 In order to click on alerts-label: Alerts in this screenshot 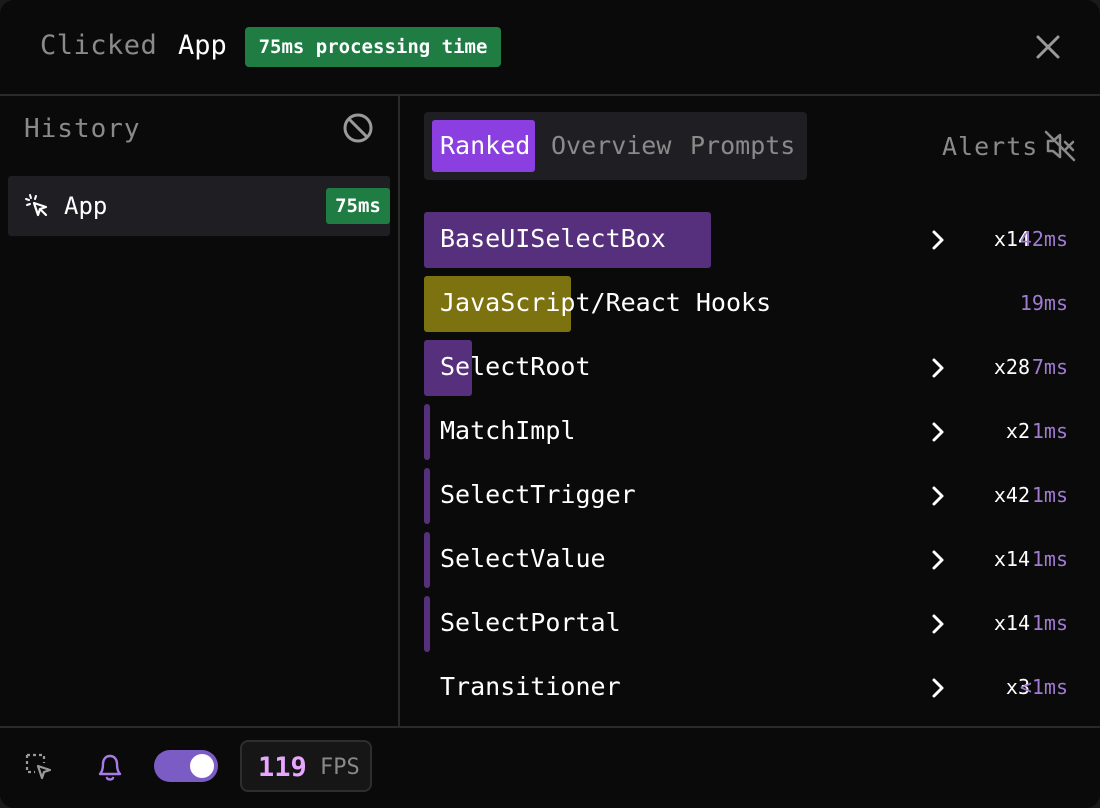, I will do `click(990, 146)`.